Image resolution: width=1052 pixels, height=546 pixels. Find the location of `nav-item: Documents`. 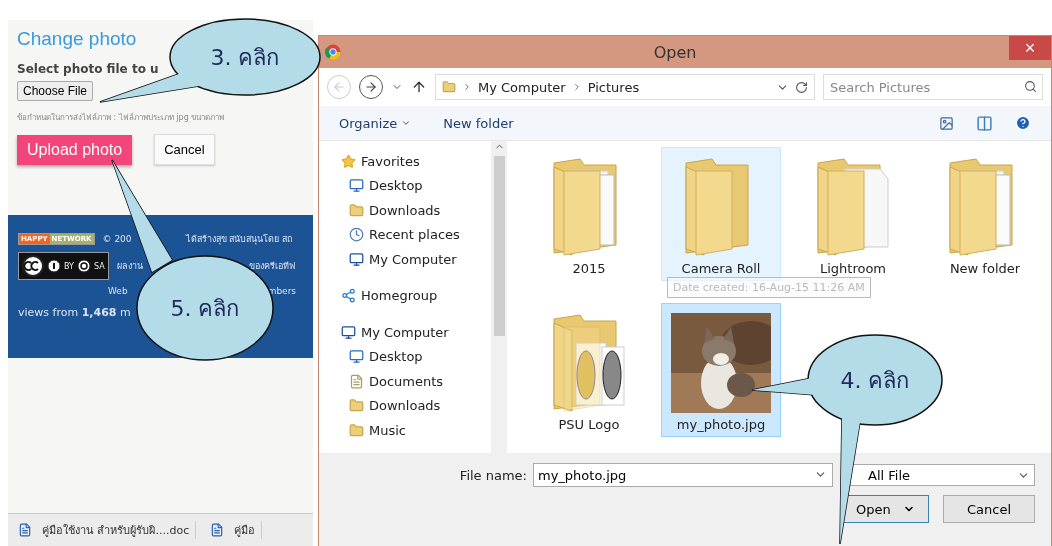

nav-item: Documents is located at coordinates (416, 381).